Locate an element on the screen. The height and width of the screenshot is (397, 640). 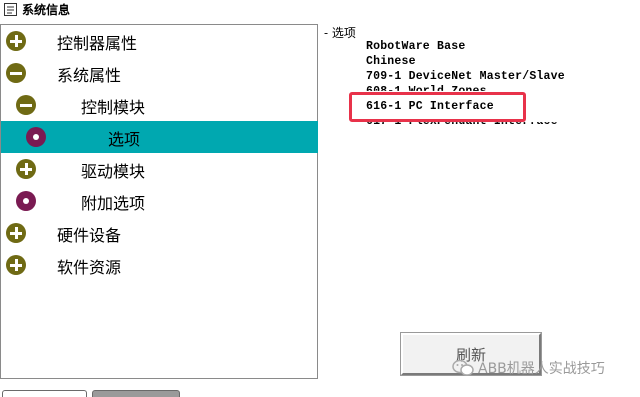
tree-item-label: 选项 is located at coordinates (124, 139).